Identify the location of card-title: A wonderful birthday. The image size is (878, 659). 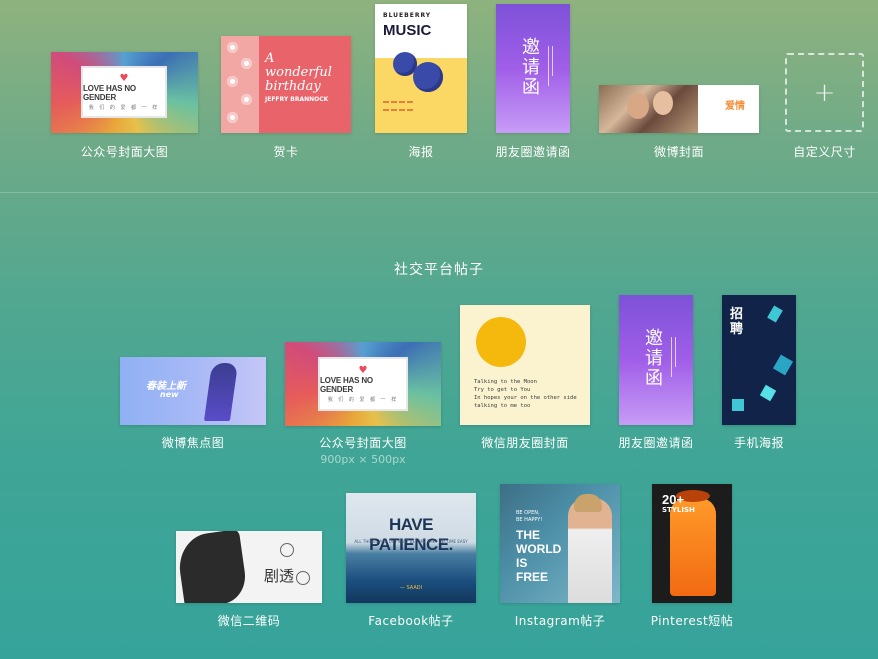
(298, 72).